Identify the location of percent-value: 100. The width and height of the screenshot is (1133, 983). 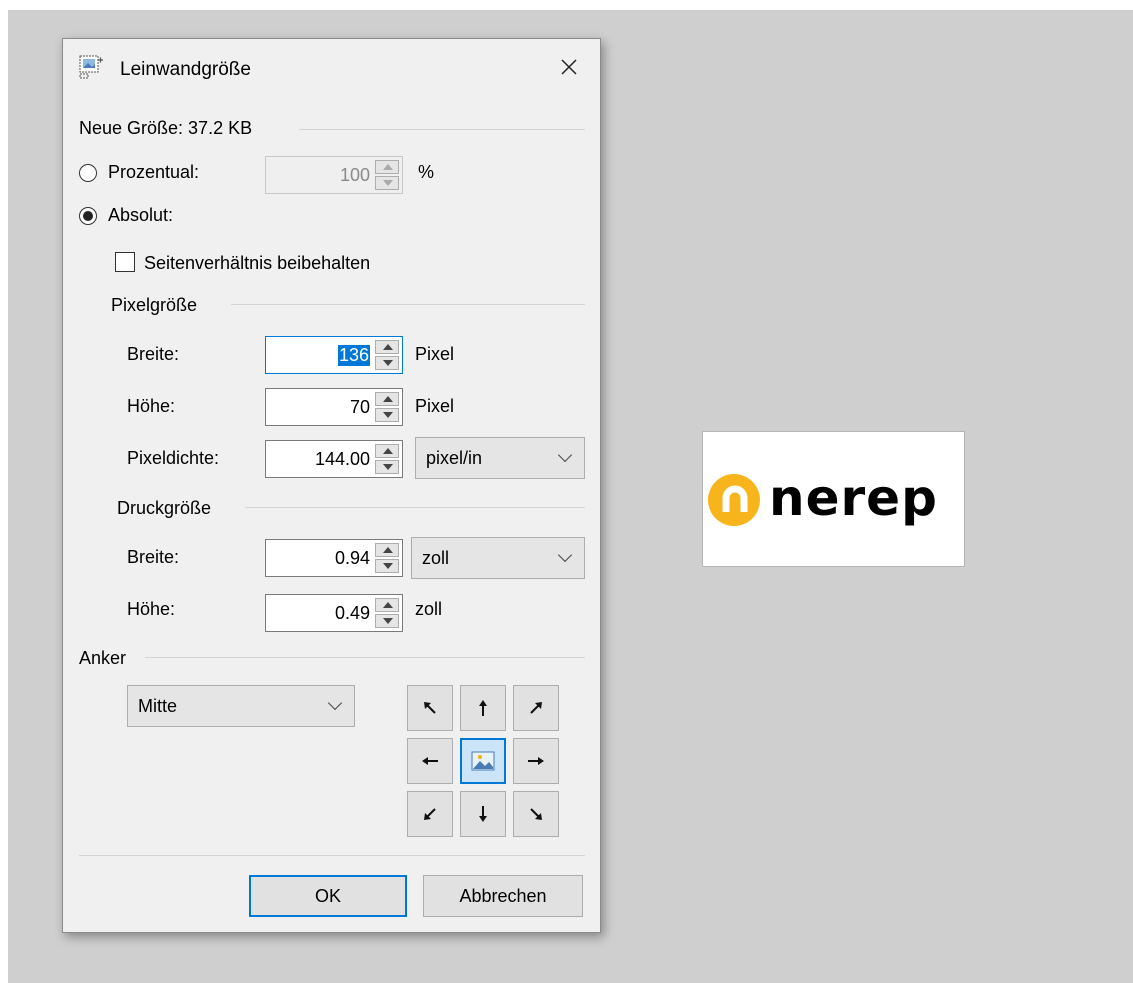
(354, 175).